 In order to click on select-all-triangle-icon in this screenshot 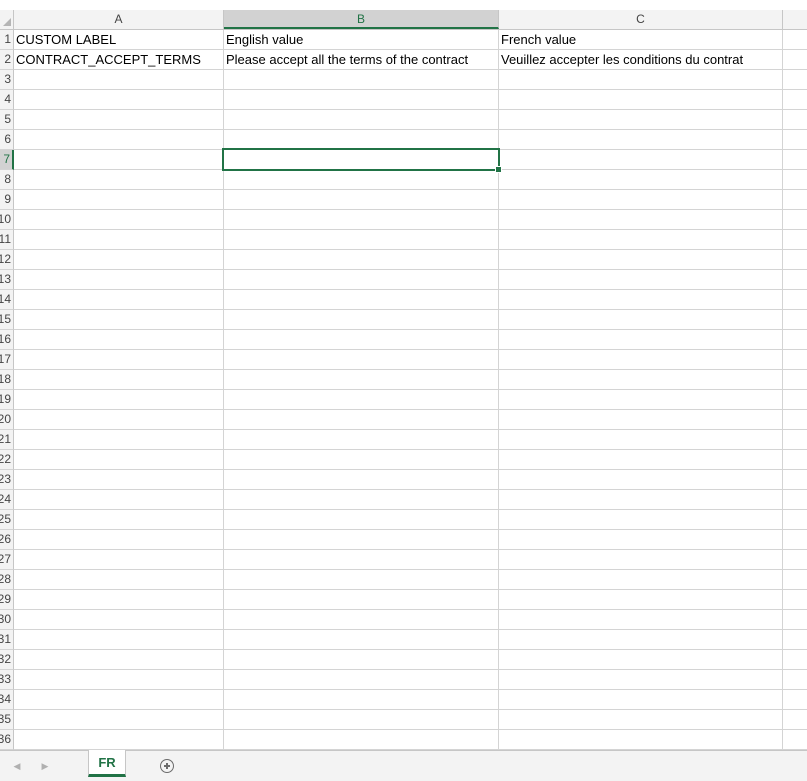, I will do `click(7, 22)`.